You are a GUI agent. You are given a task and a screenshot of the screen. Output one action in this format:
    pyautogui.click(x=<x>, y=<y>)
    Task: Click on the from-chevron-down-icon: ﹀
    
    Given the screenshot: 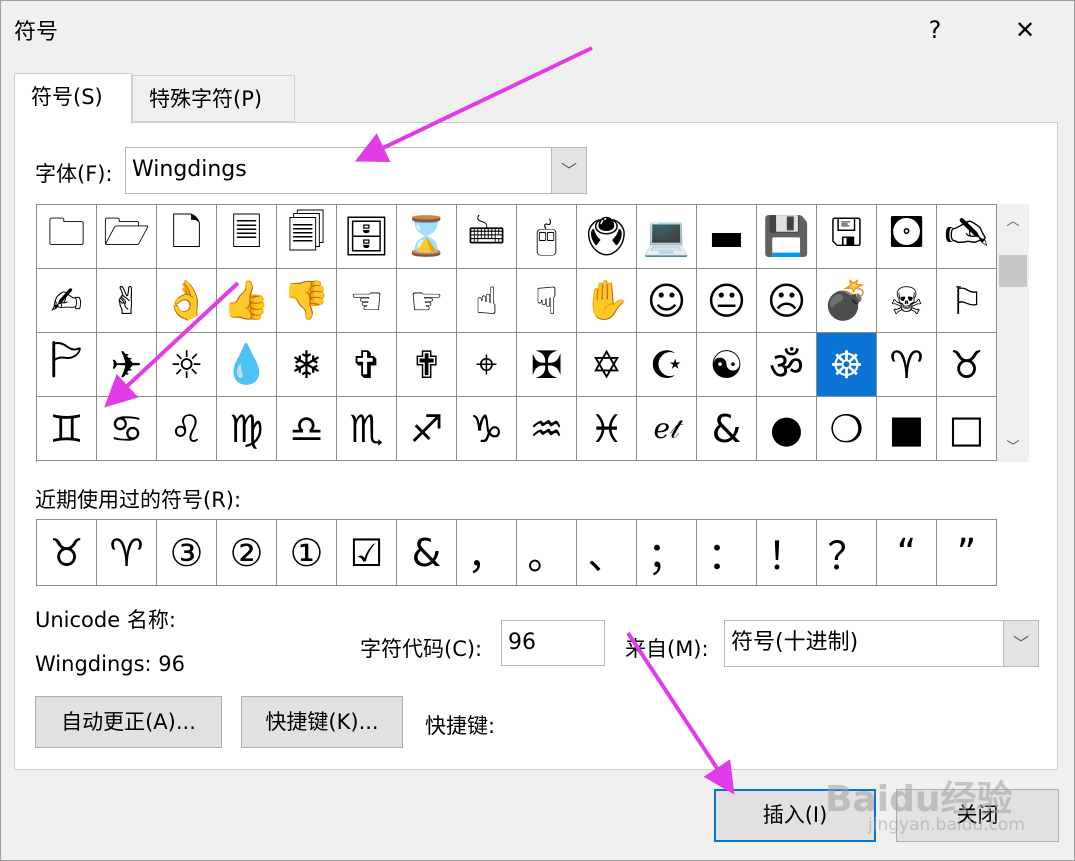 What is the action you would take?
    pyautogui.click(x=1020, y=643)
    